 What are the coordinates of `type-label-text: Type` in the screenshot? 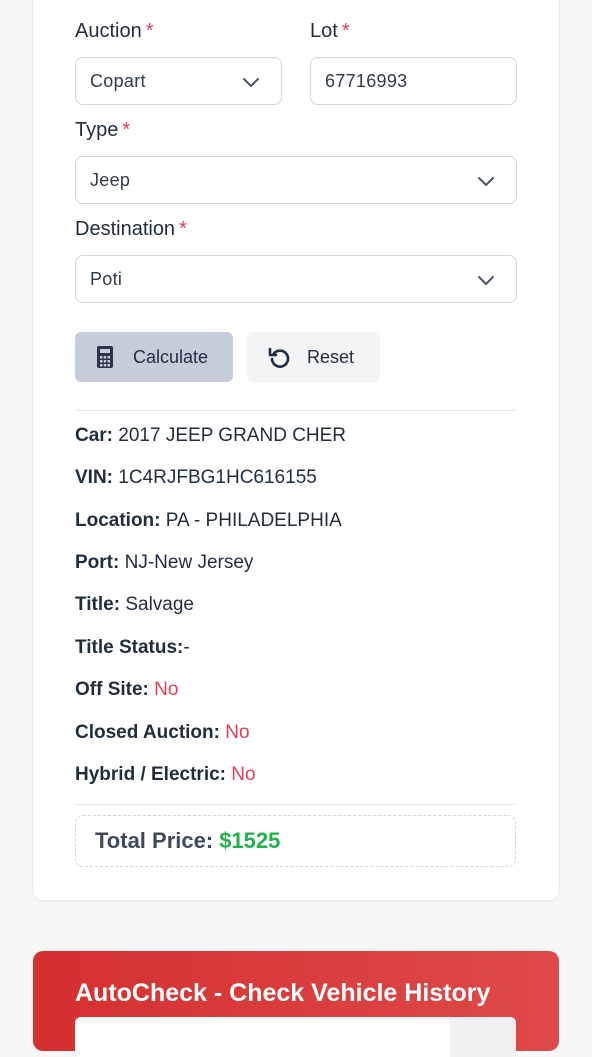 It's located at (97, 130).